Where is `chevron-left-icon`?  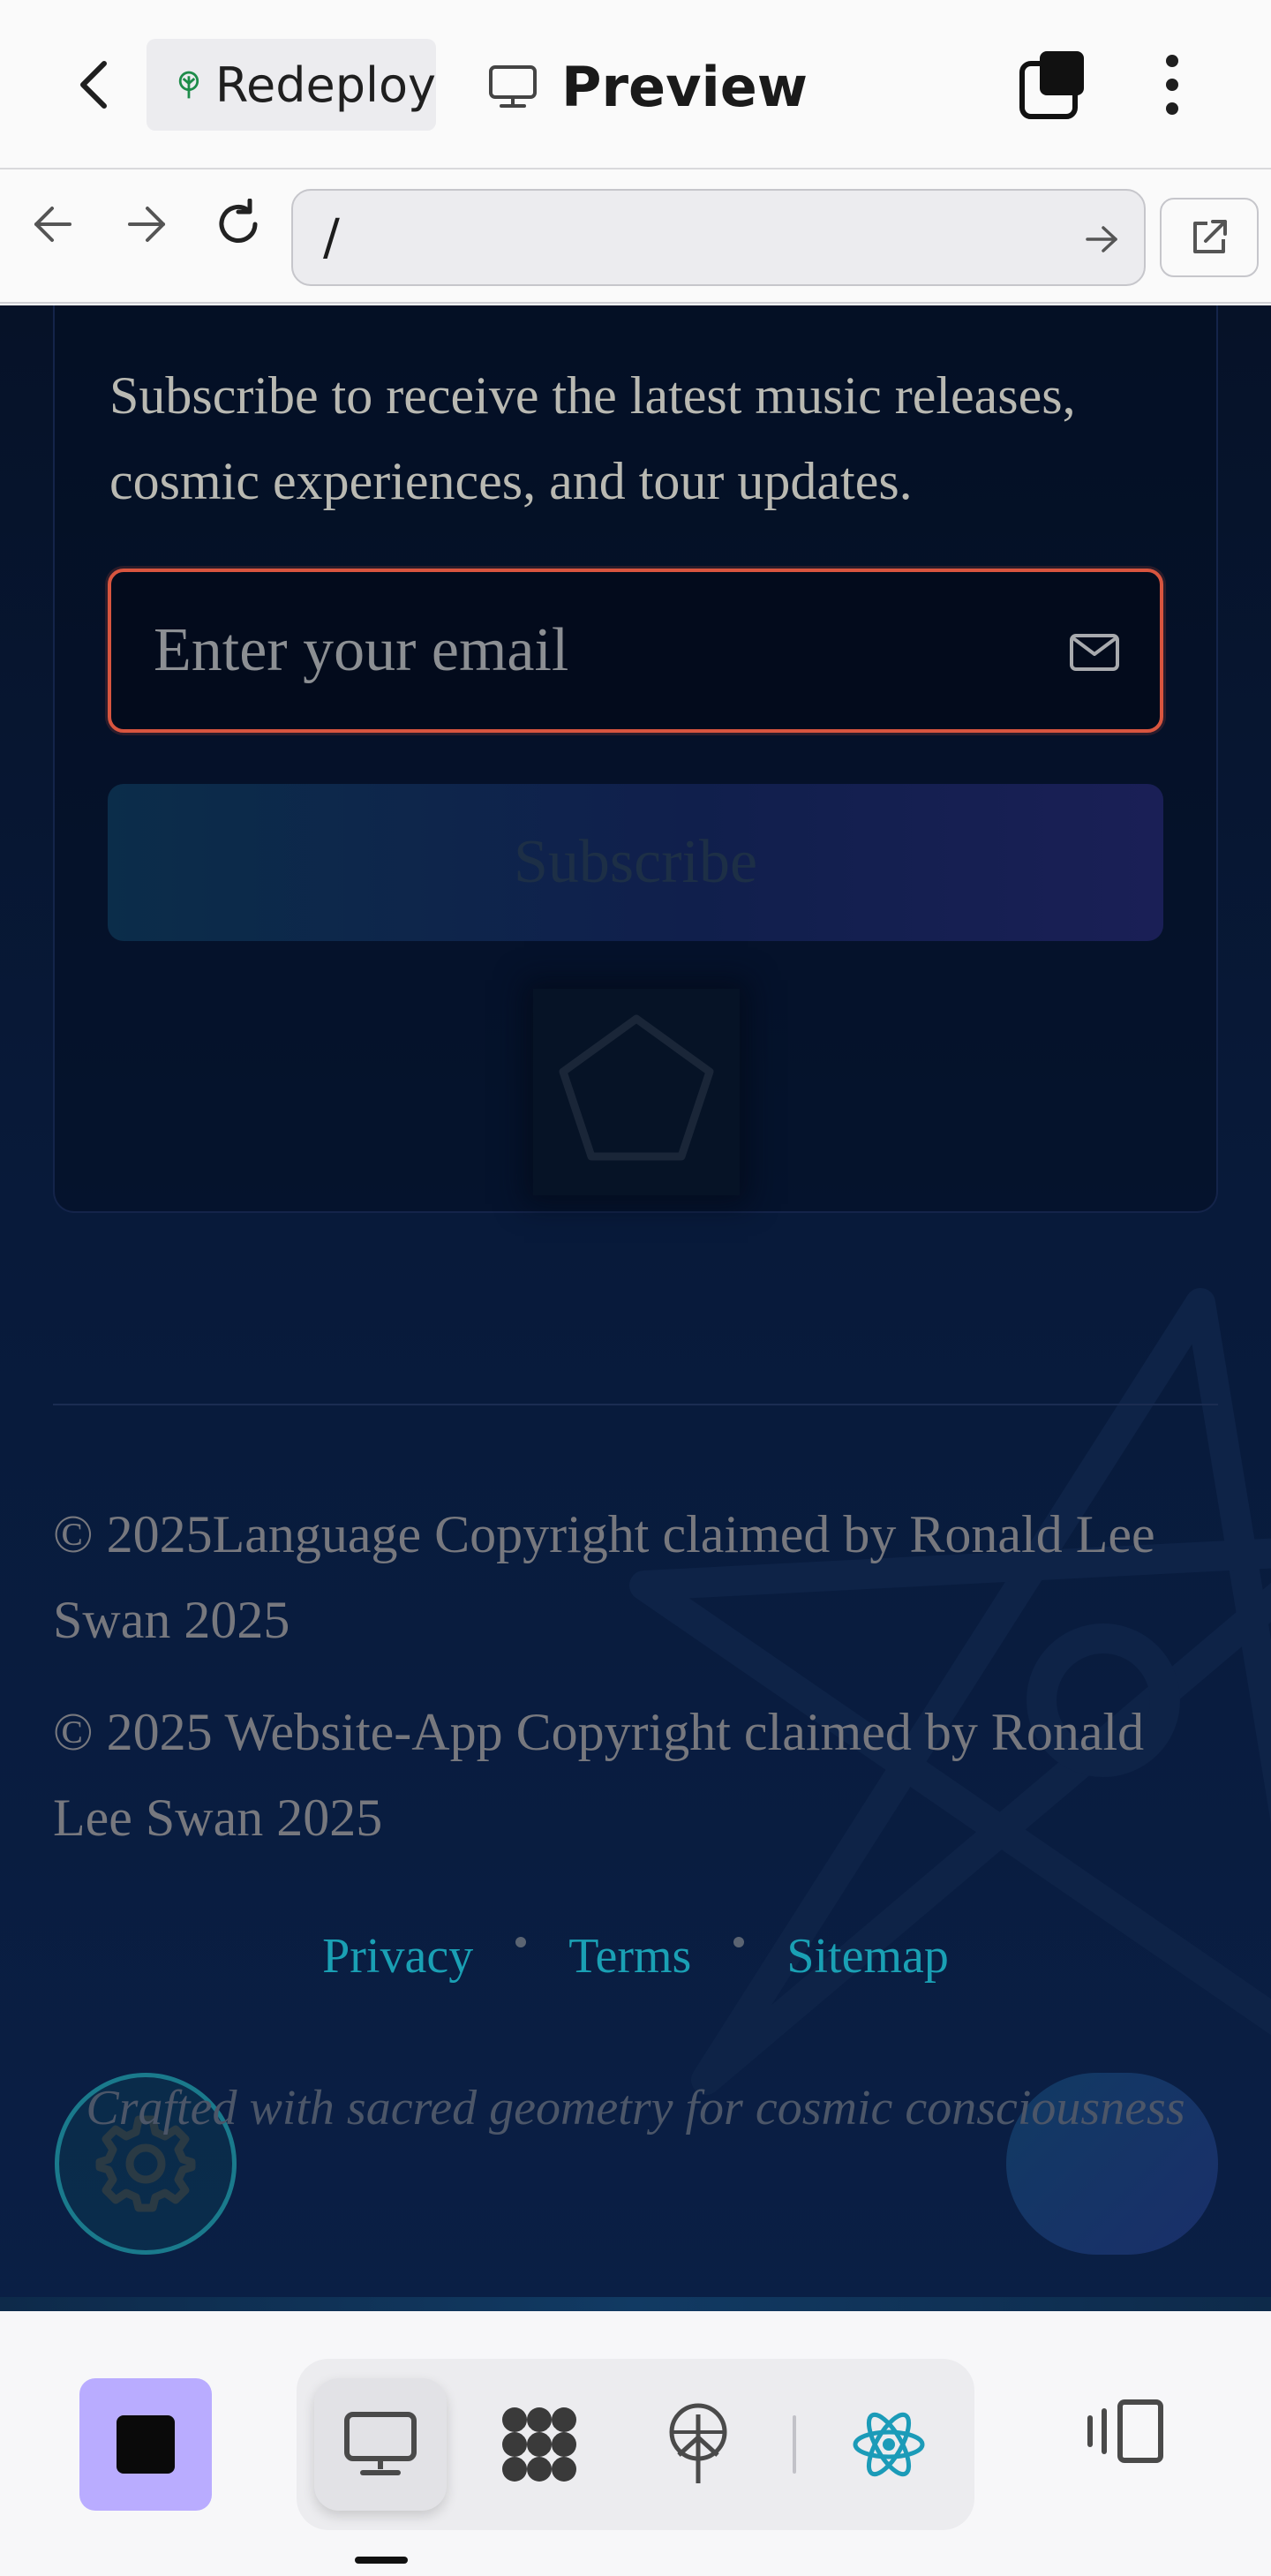 chevron-left-icon is located at coordinates (93, 85).